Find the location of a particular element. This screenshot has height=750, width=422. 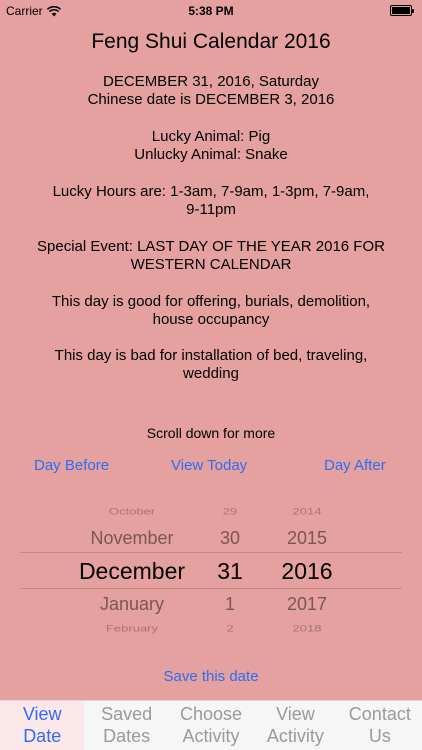

status-bar: Carrier 5:38 PM is located at coordinates (211, 11).